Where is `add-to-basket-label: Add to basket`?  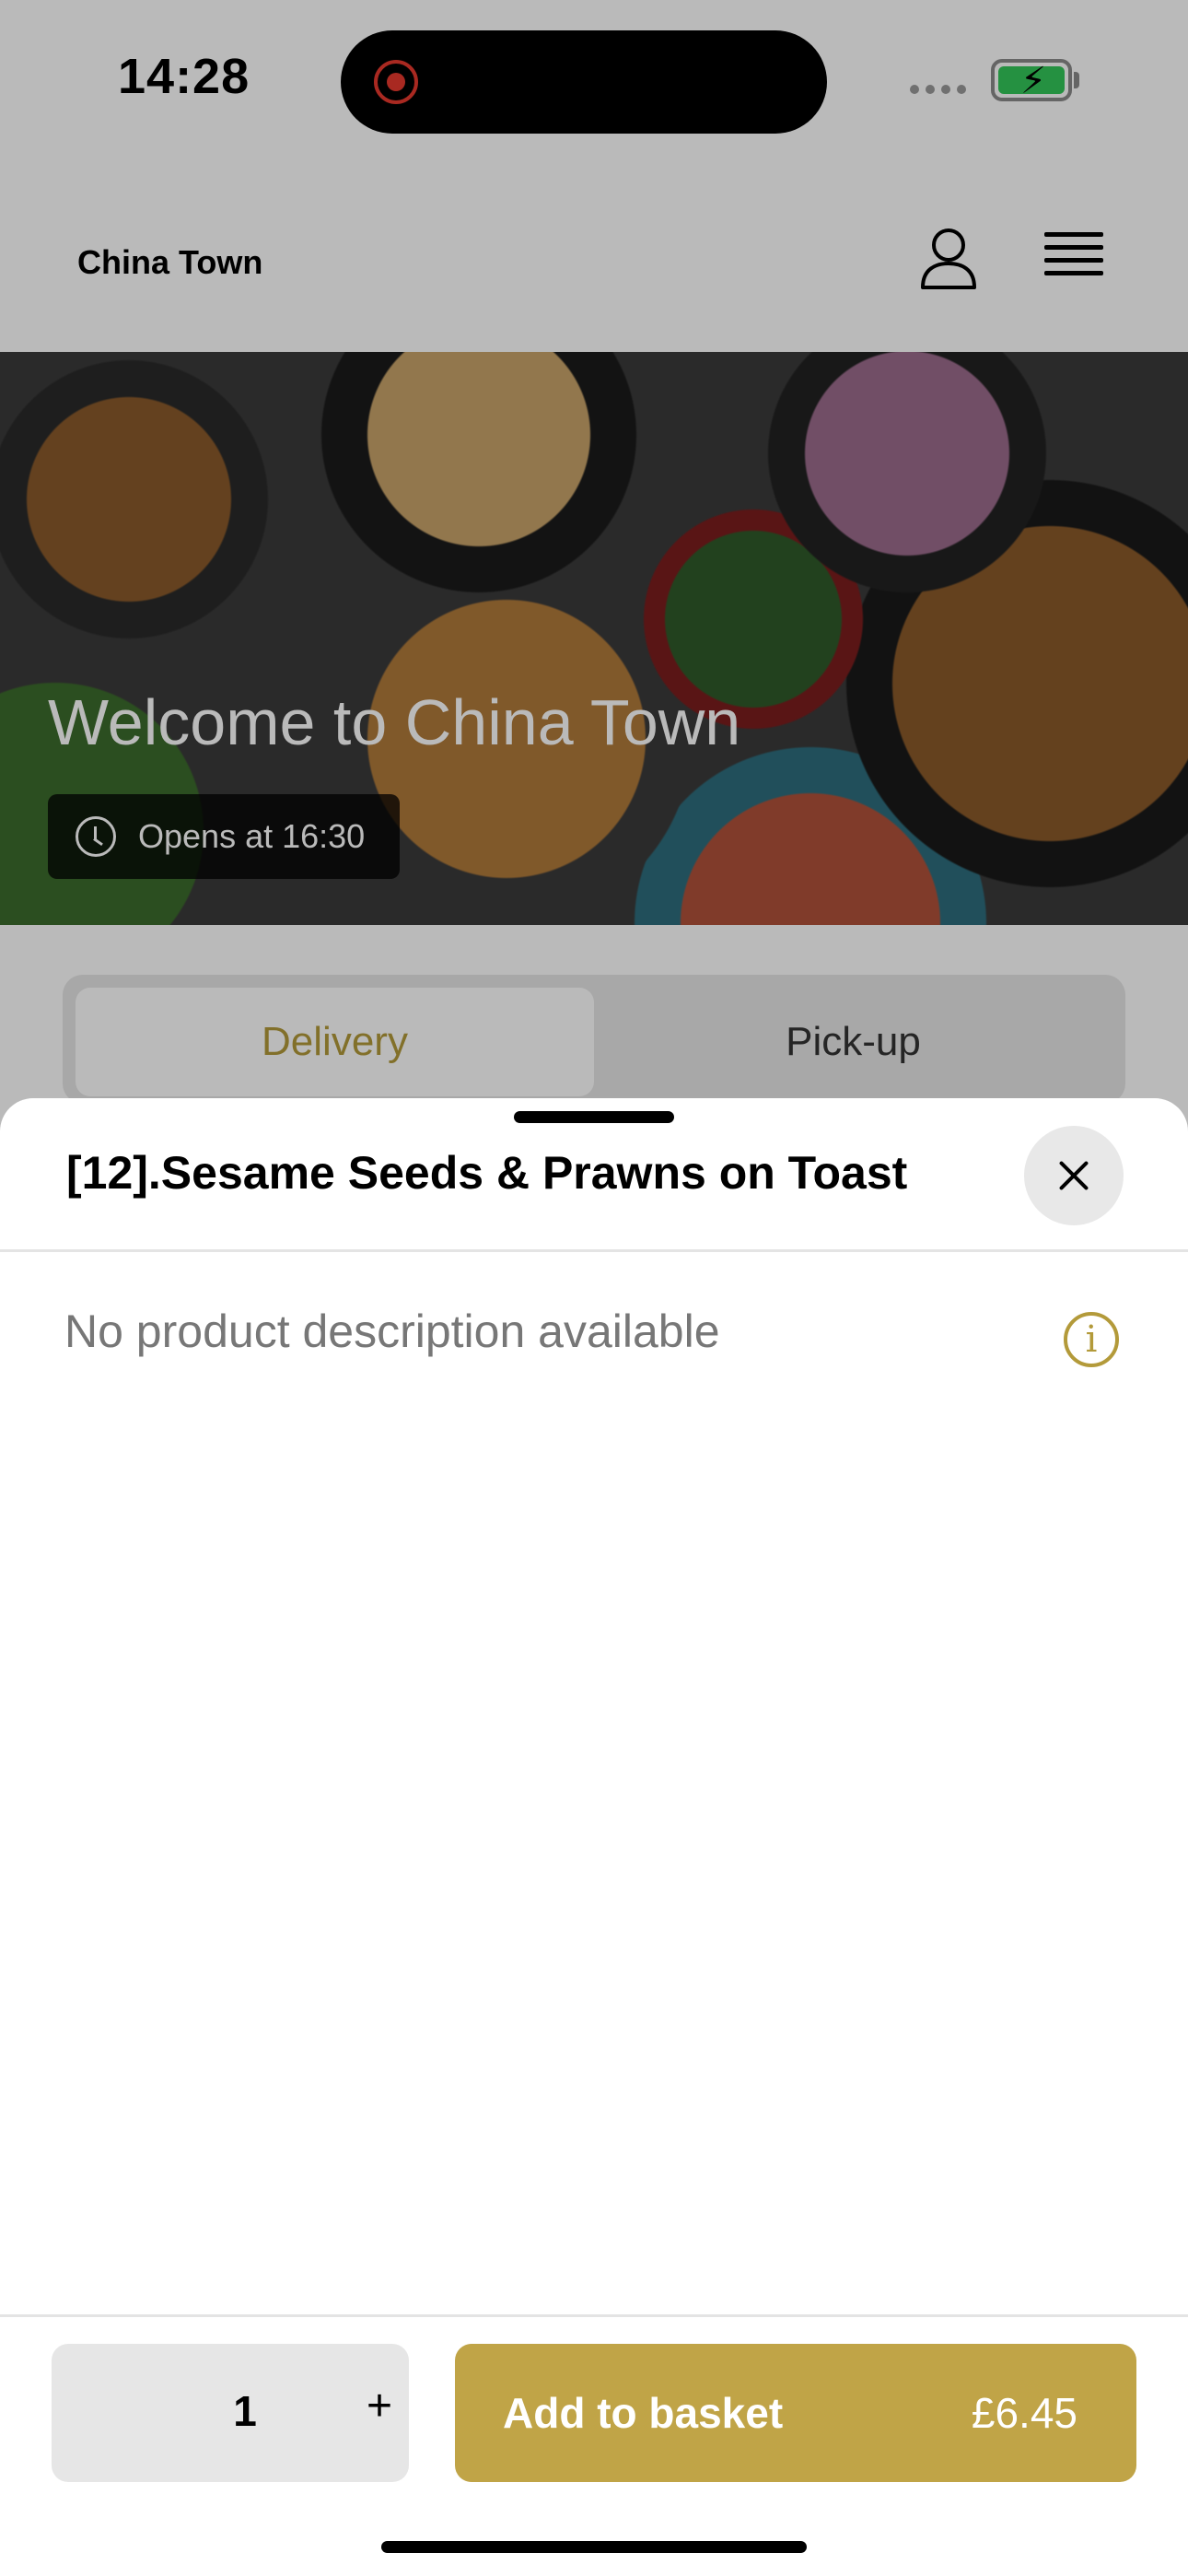
add-to-basket-label: Add to basket is located at coordinates (643, 2413).